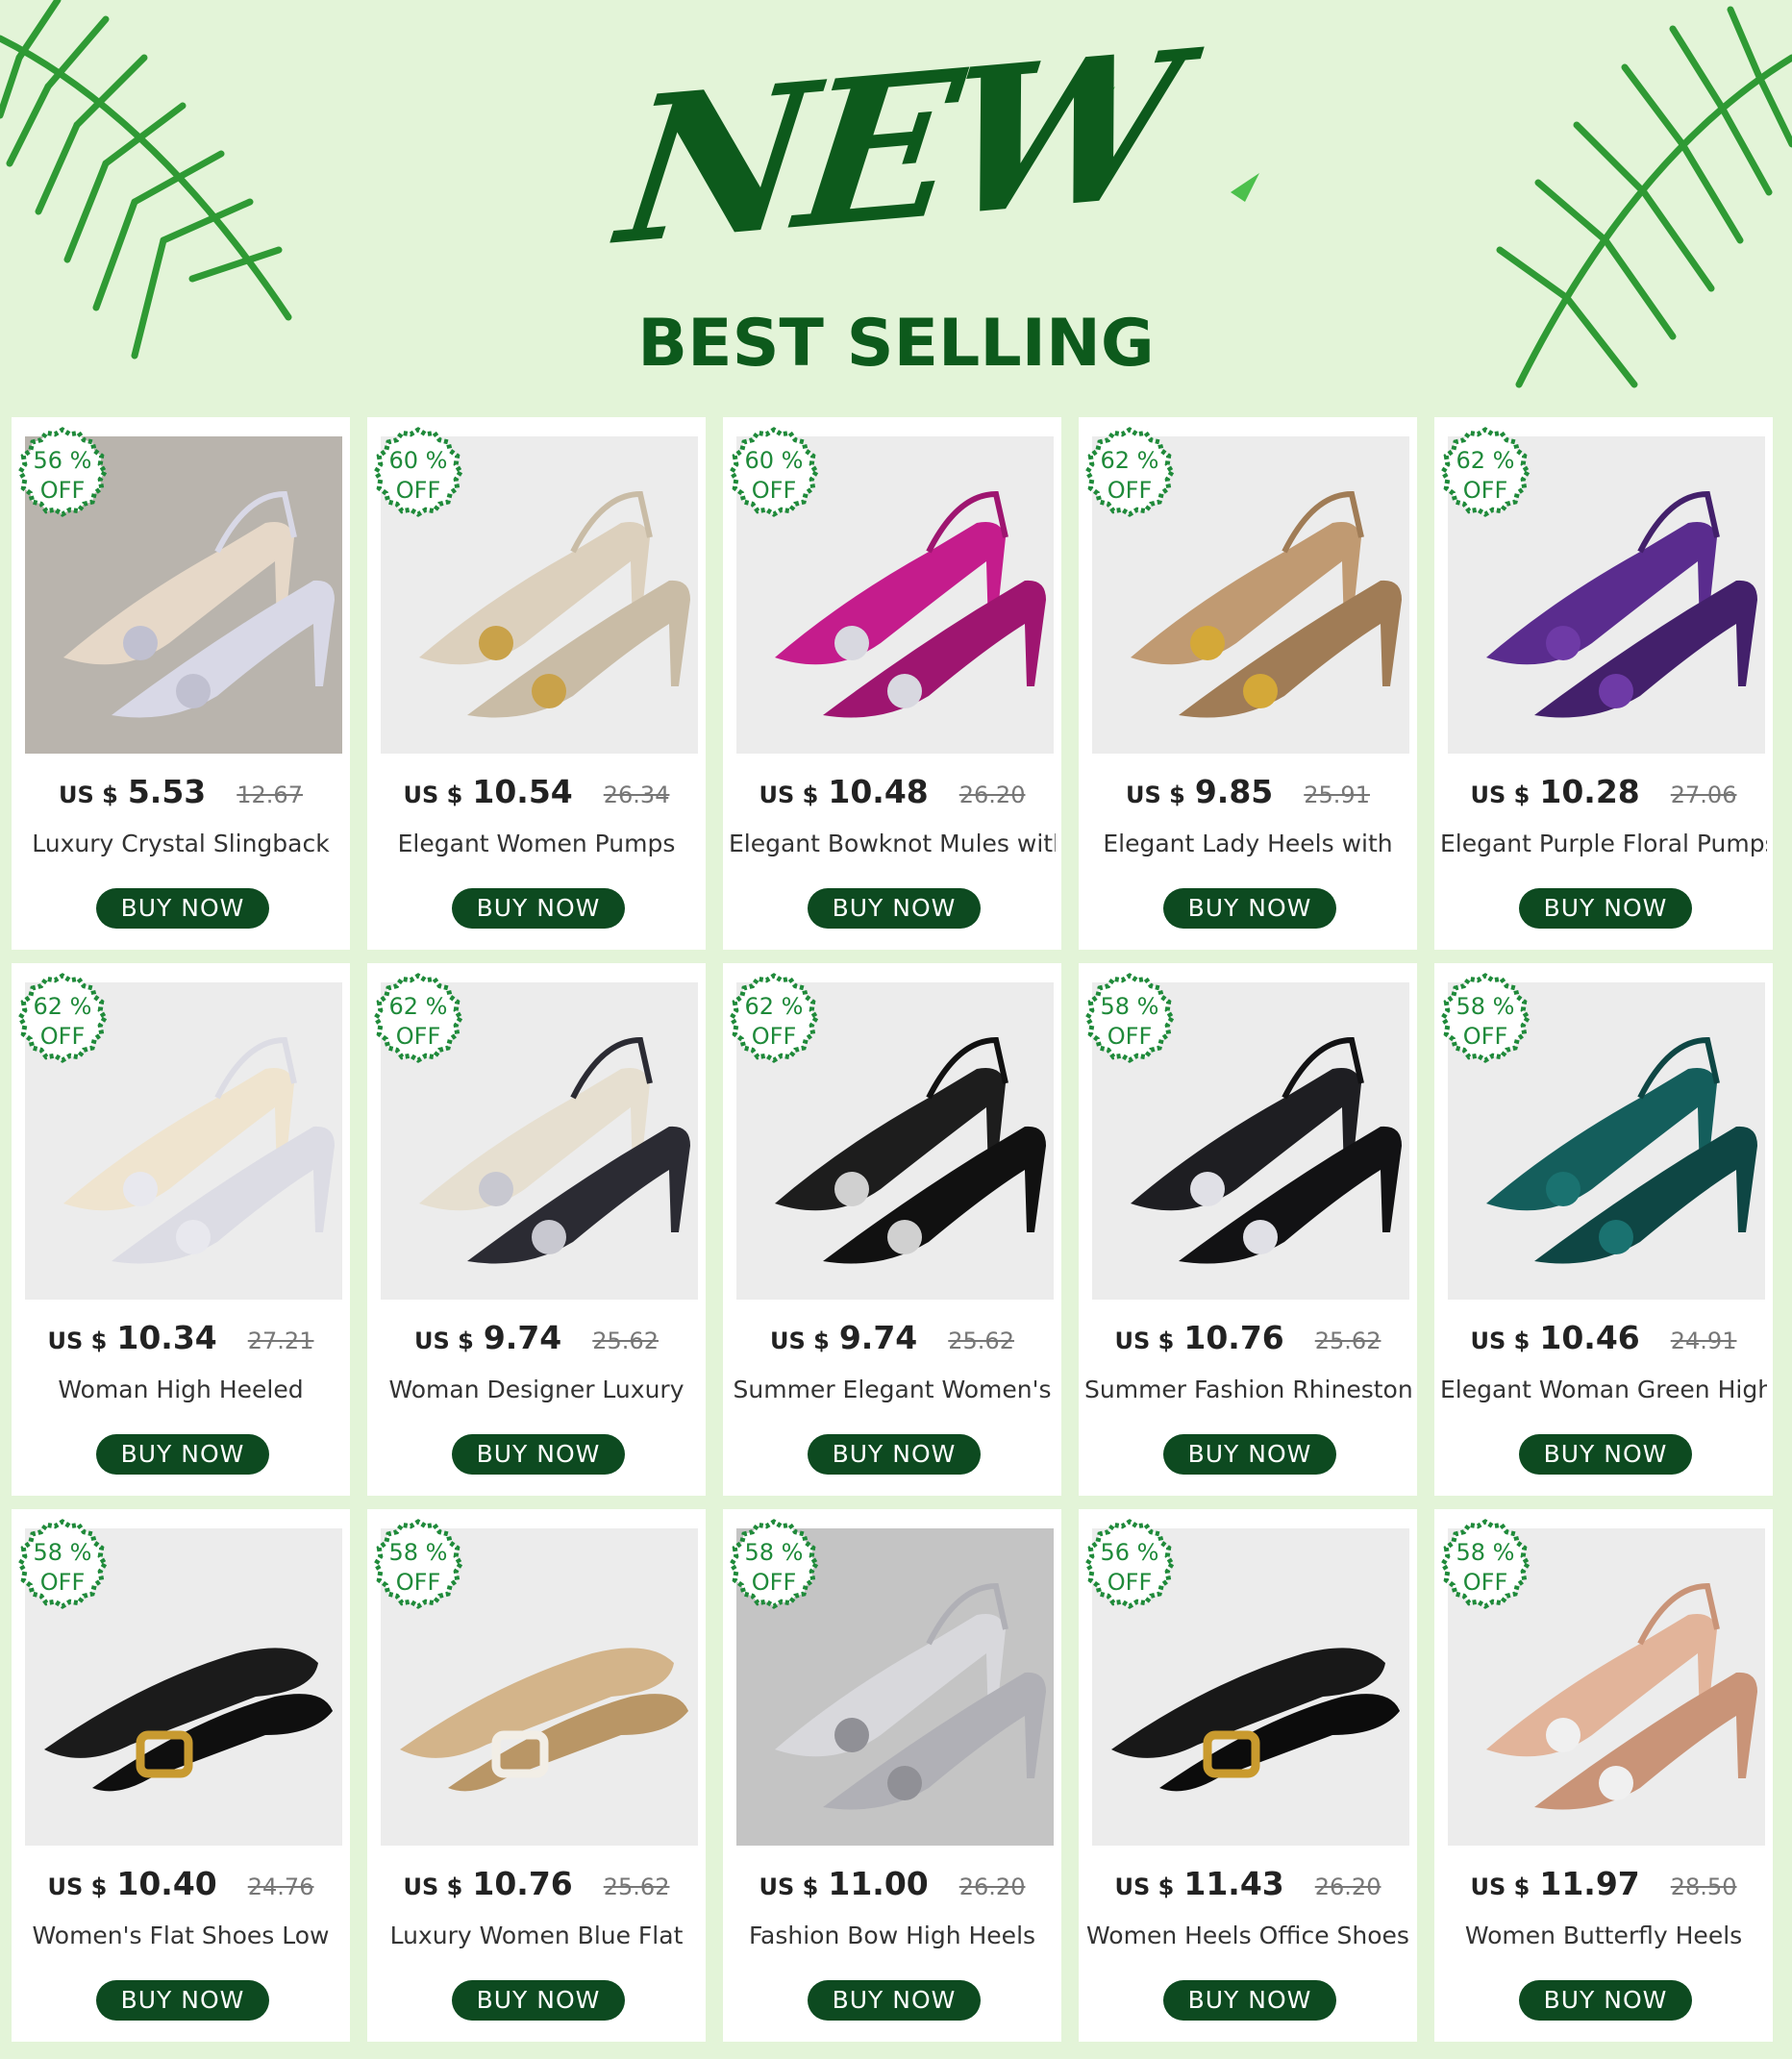 The image size is (1792, 2059). I want to click on product-title: Elegant Women Pumps, so click(536, 845).